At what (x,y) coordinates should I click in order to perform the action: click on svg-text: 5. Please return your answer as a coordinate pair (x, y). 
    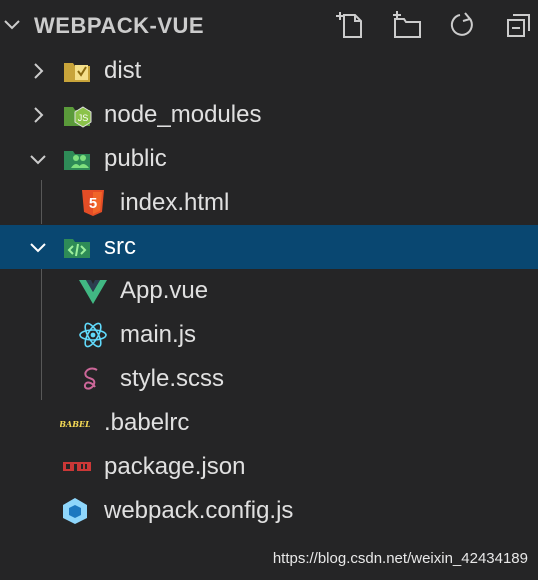
    Looking at the image, I should click on (93, 203).